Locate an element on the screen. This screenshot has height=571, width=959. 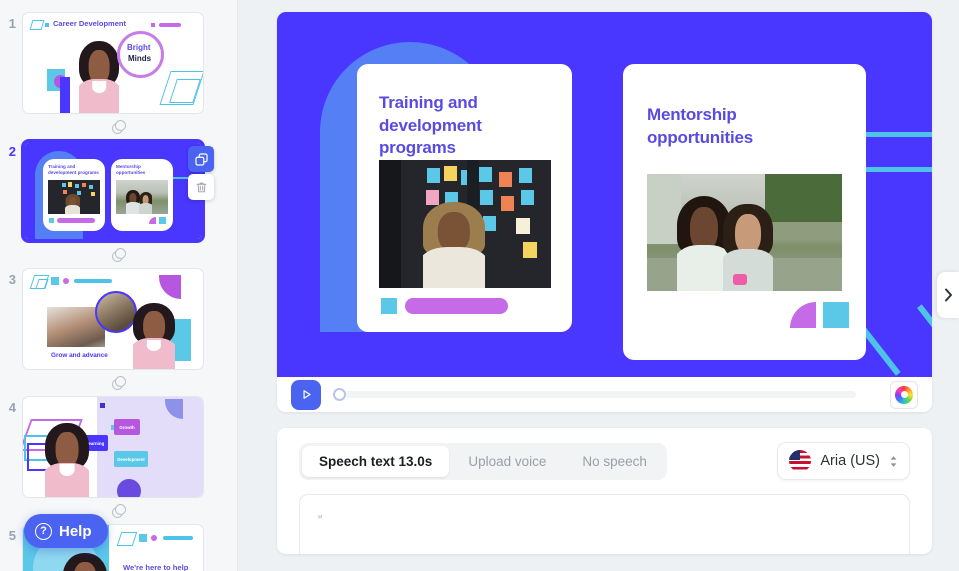
card-right-title-line2: opportunities is located at coordinates (700, 137).